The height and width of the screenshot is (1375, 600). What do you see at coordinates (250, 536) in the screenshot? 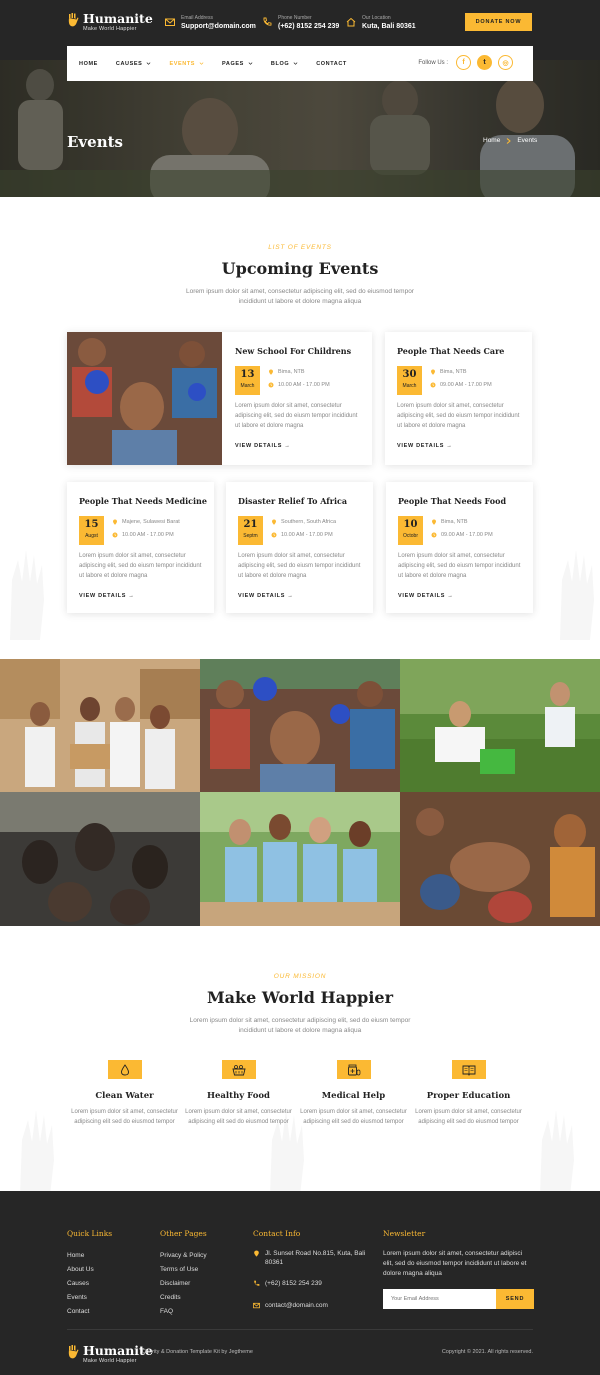
I see `event-month: Septm` at bounding box center [250, 536].